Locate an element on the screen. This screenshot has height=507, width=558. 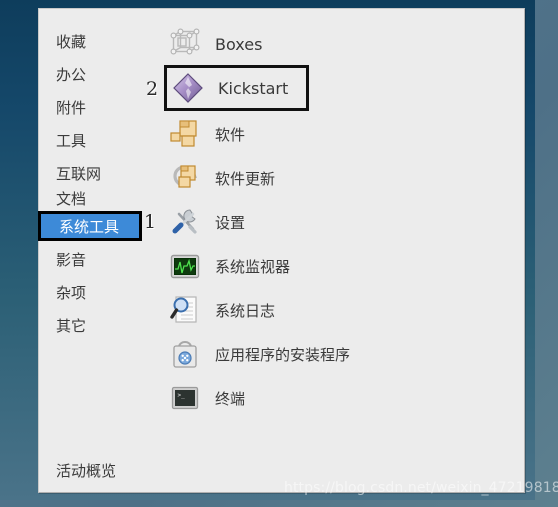
app-item-label: Kickstart is located at coordinates (253, 88).